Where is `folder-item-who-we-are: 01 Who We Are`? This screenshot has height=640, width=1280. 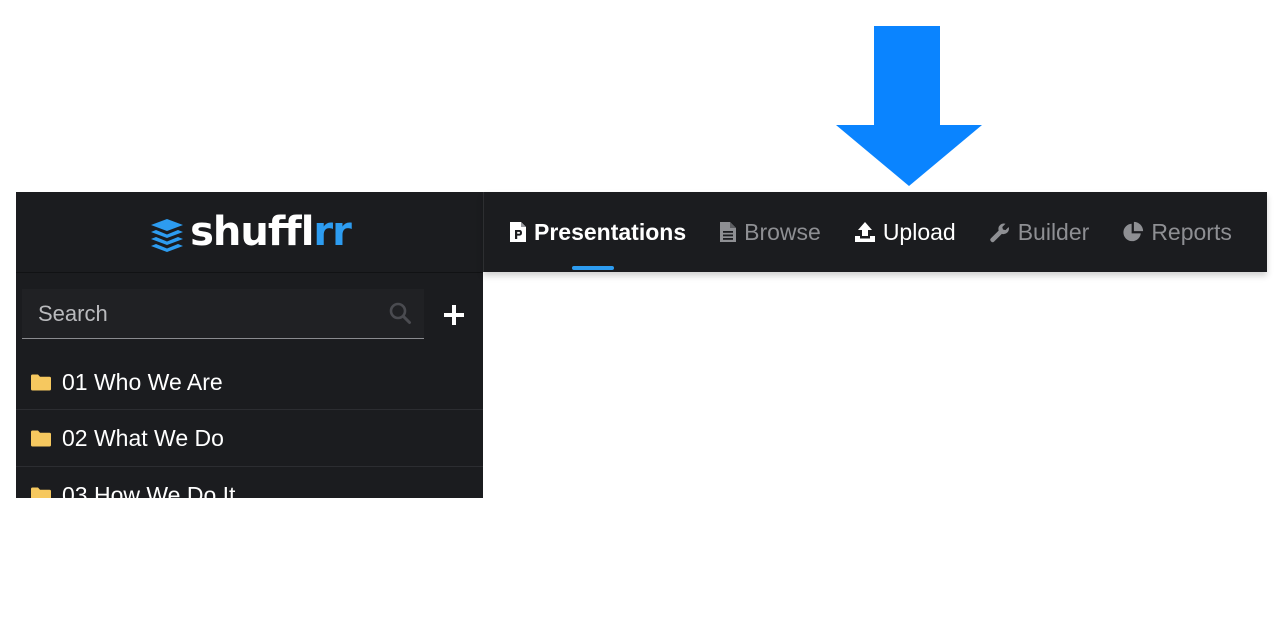
folder-item-who-we-are: 01 Who We Are is located at coordinates (249, 383).